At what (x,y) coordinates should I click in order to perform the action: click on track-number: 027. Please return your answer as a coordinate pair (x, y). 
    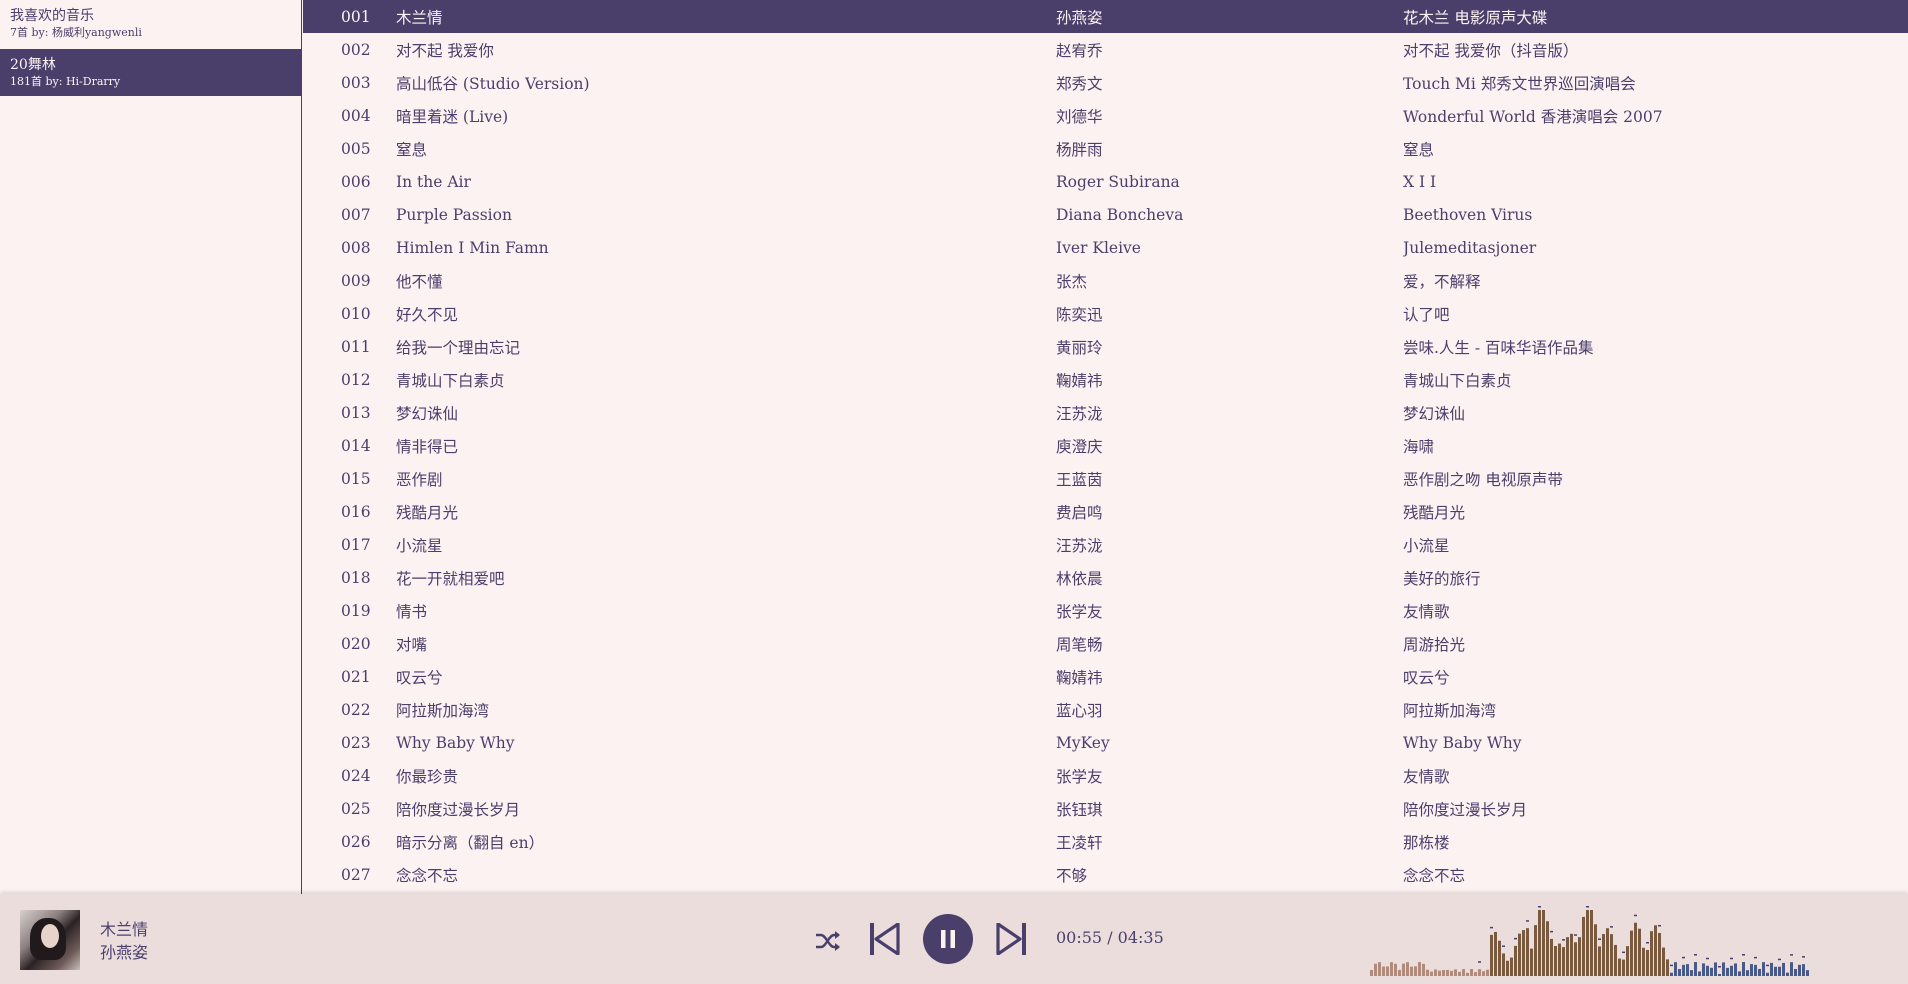
    Looking at the image, I should click on (356, 874).